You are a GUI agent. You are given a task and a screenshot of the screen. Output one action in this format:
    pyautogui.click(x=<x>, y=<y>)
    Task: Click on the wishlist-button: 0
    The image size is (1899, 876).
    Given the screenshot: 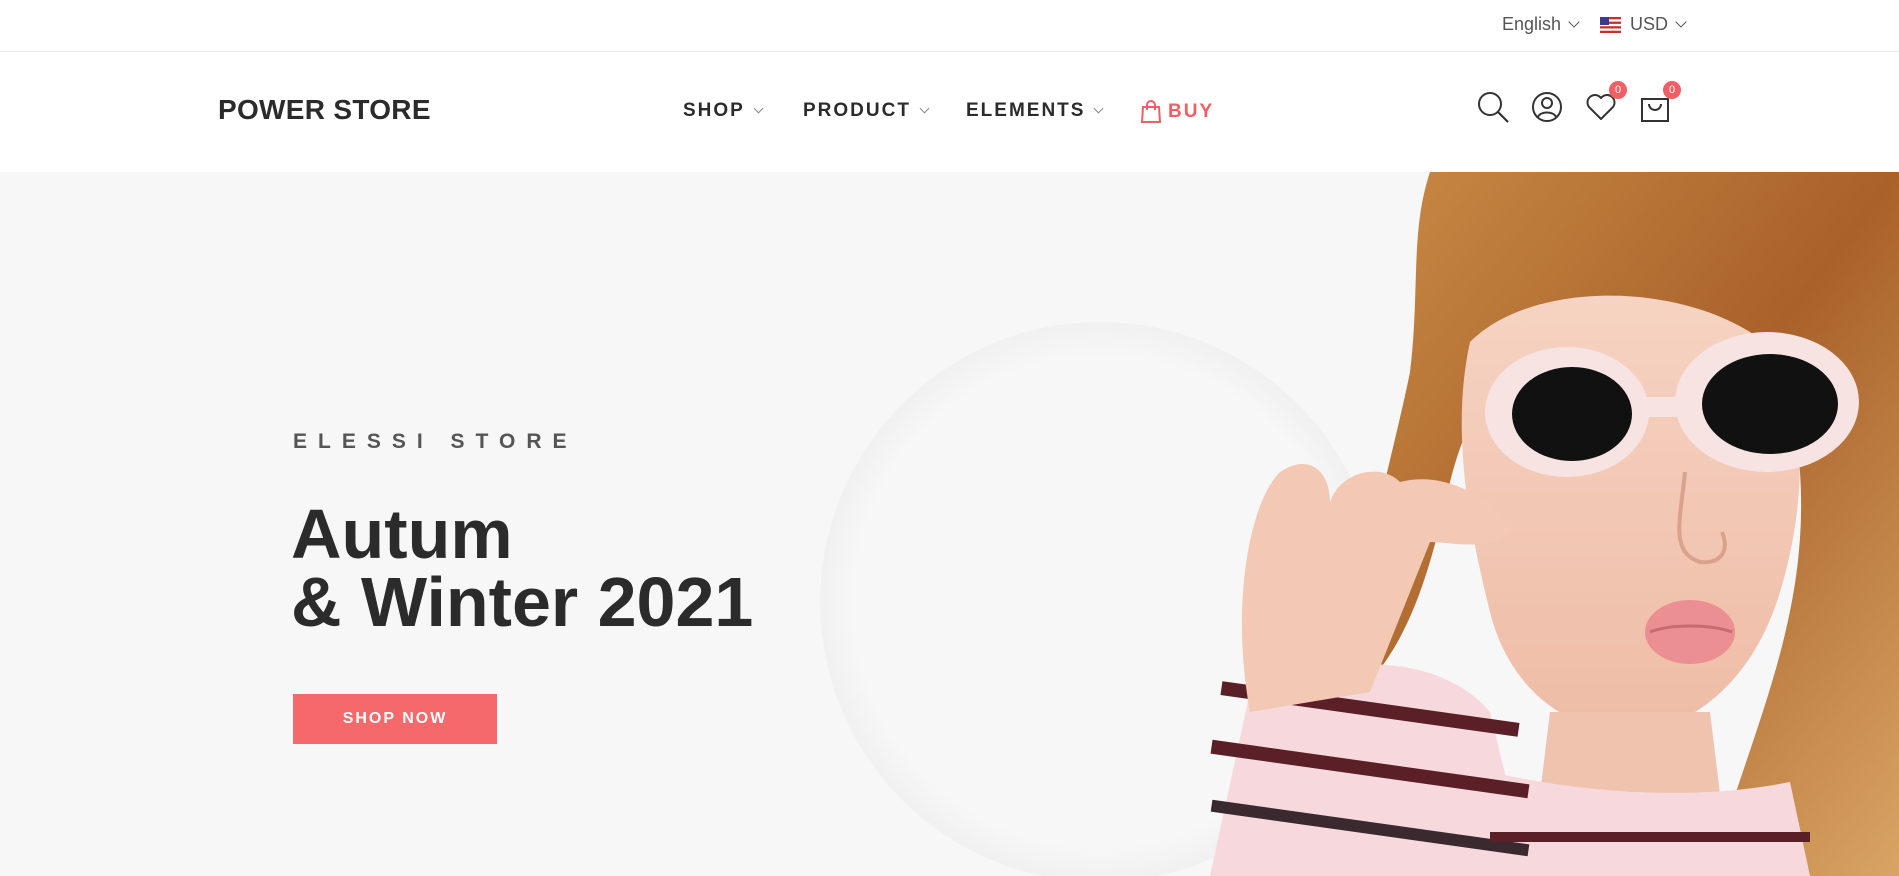 What is the action you would take?
    pyautogui.click(x=1605, y=102)
    